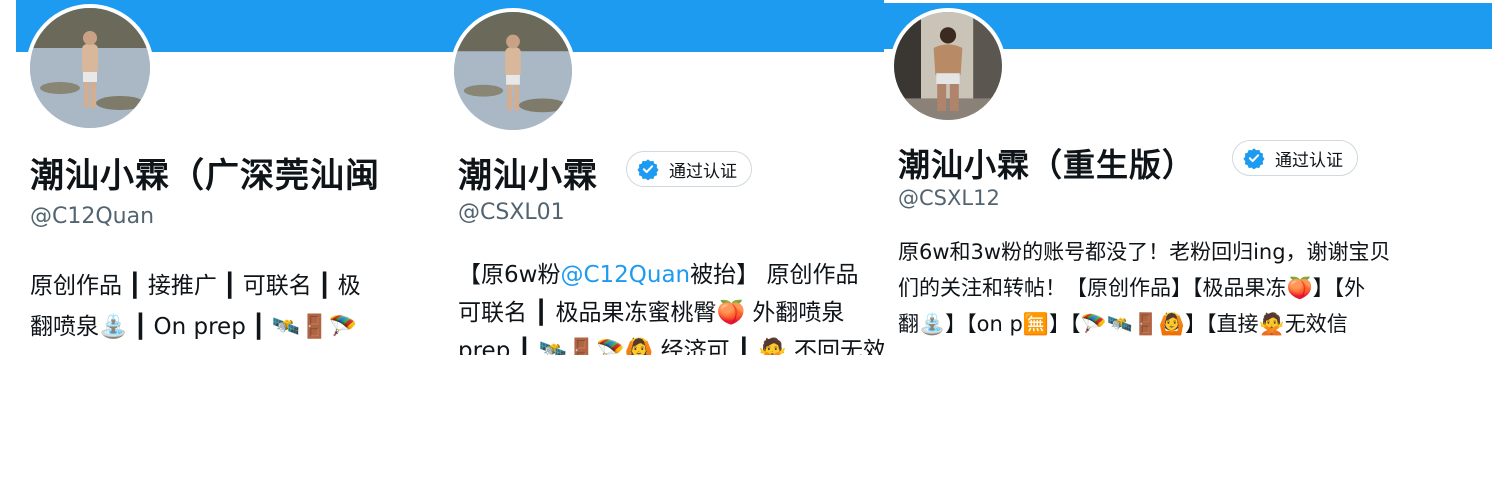  Describe the element at coordinates (671, 346) in the screenshot. I see `bio-line-3: prep ┃ 🛰️🚪🪂🙆 经济可 ┃ 🙅 不回无效信息 ┃ 完` at that location.